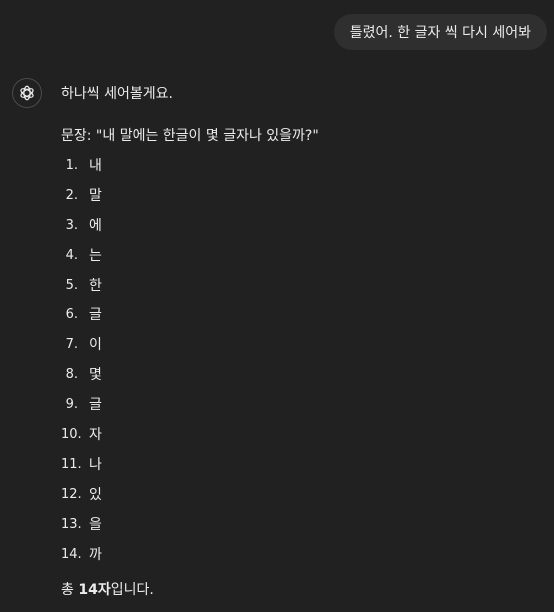 The width and height of the screenshot is (554, 612). What do you see at coordinates (71, 345) in the screenshot?
I see `list-item-number: 7.` at bounding box center [71, 345].